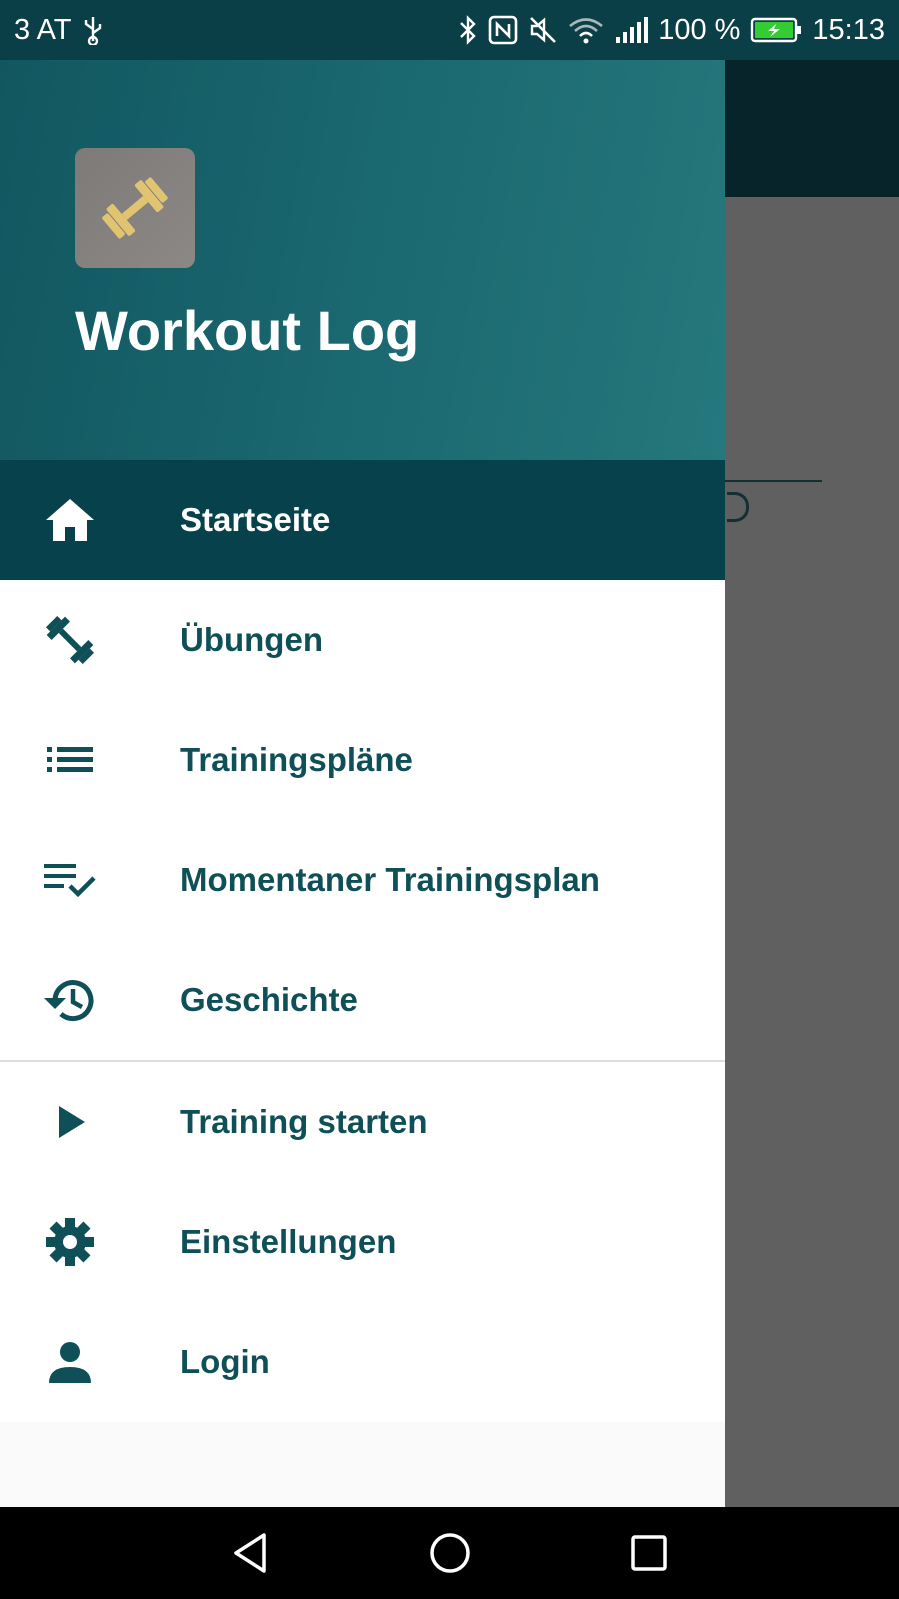 Image resolution: width=899 pixels, height=1599 pixels. What do you see at coordinates (699, 29) in the screenshot?
I see `battery-percent: 100 %` at bounding box center [699, 29].